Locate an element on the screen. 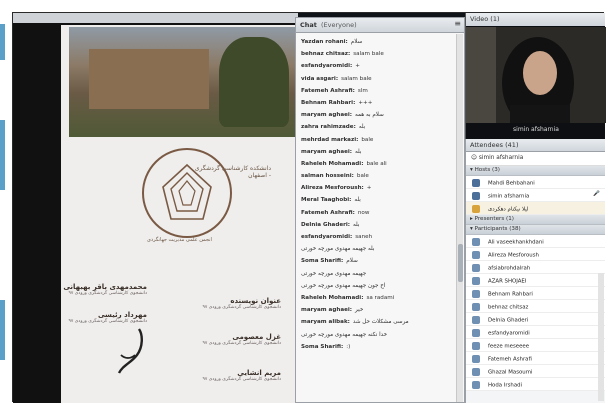 The width and height of the screenshot is (608, 404). attendee-name: Ali vaseekhankhdani is located at coordinates (516, 242).